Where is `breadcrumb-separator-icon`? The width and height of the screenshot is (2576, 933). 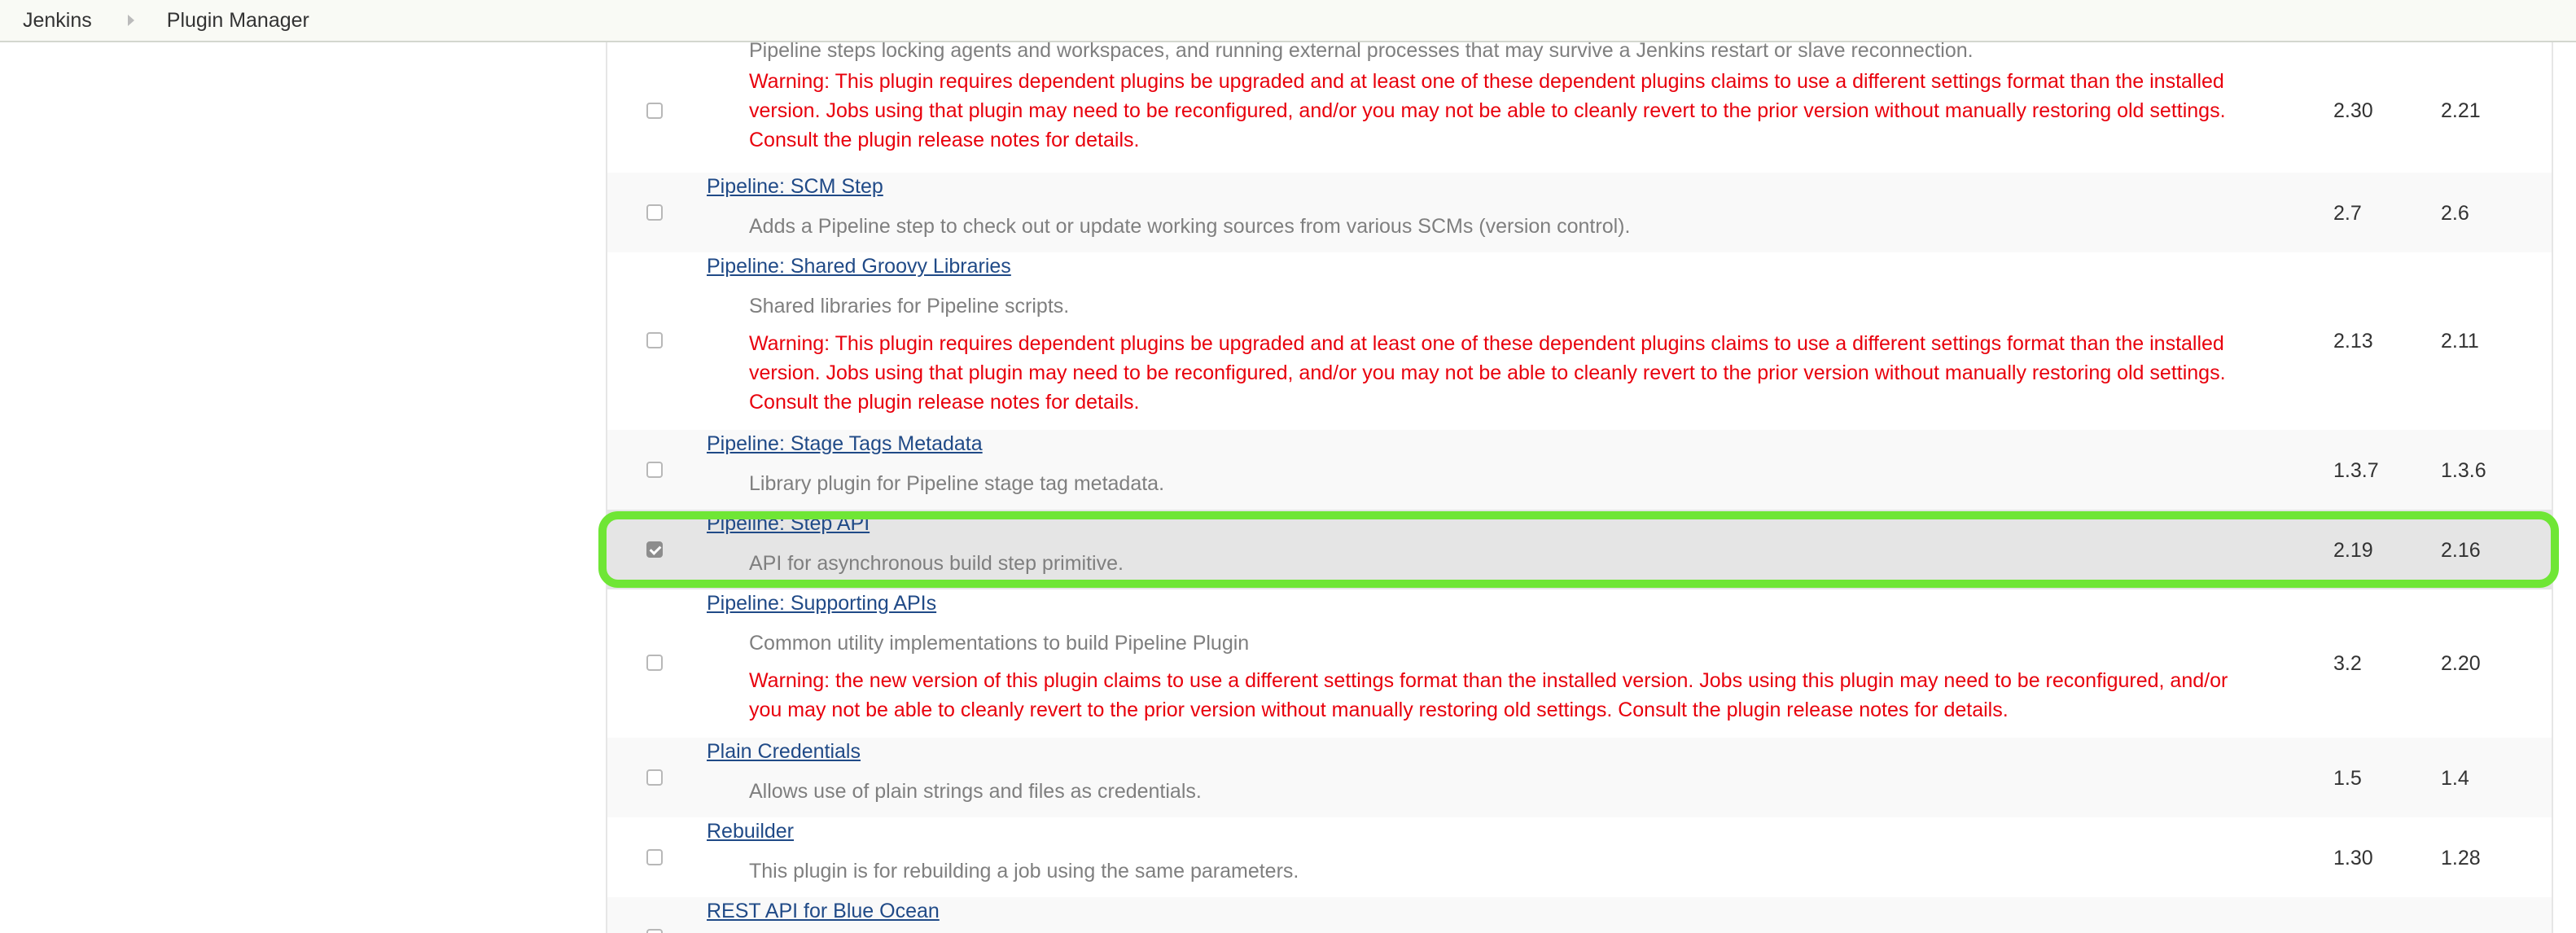
breadcrumb-separator-icon is located at coordinates (130, 20).